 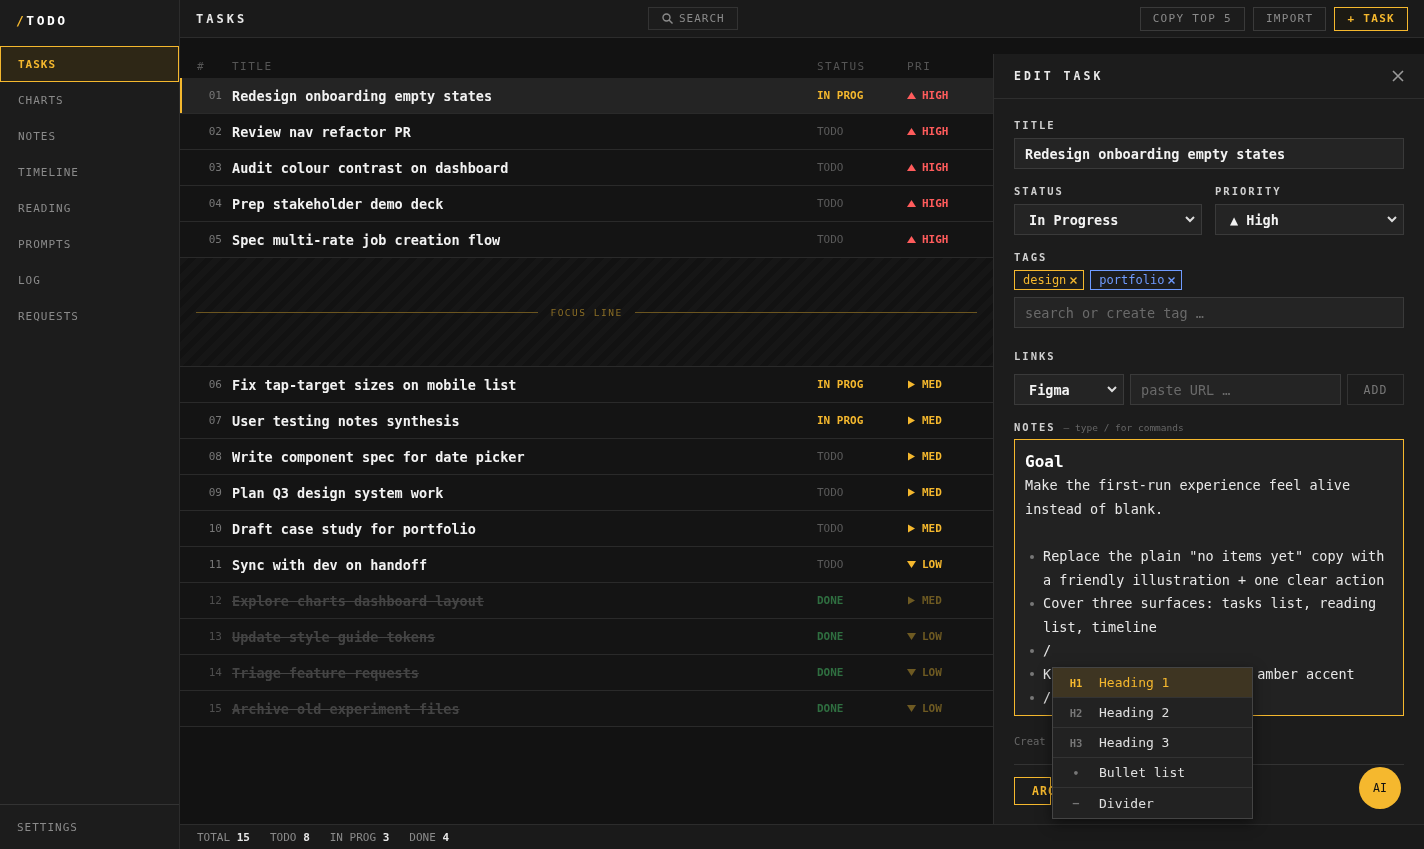 What do you see at coordinates (1136, 280) in the screenshot?
I see `tag-chip: portfolio` at bounding box center [1136, 280].